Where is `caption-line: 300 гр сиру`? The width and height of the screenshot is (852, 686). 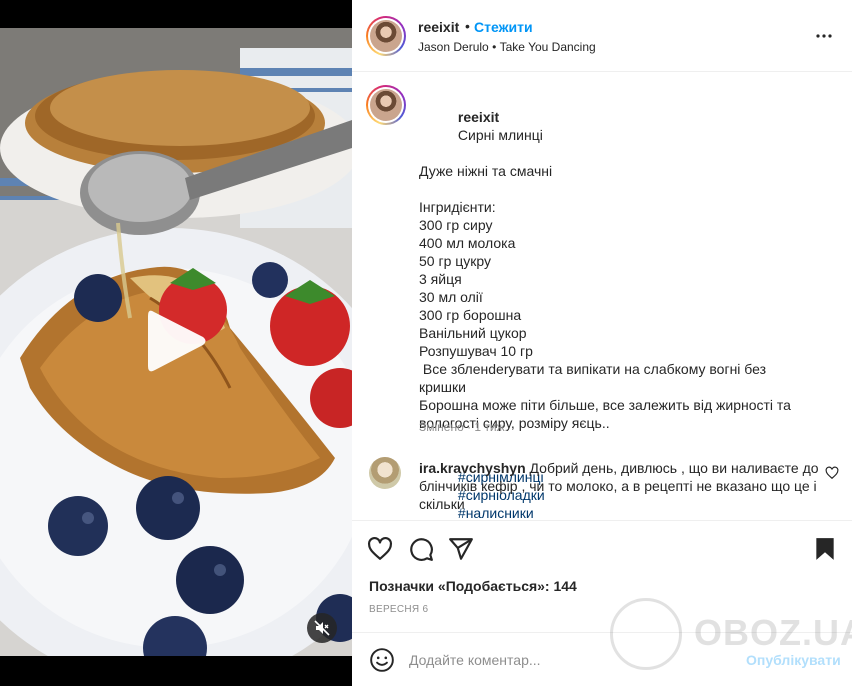
caption-line: 300 гр сиру is located at coordinates (456, 225).